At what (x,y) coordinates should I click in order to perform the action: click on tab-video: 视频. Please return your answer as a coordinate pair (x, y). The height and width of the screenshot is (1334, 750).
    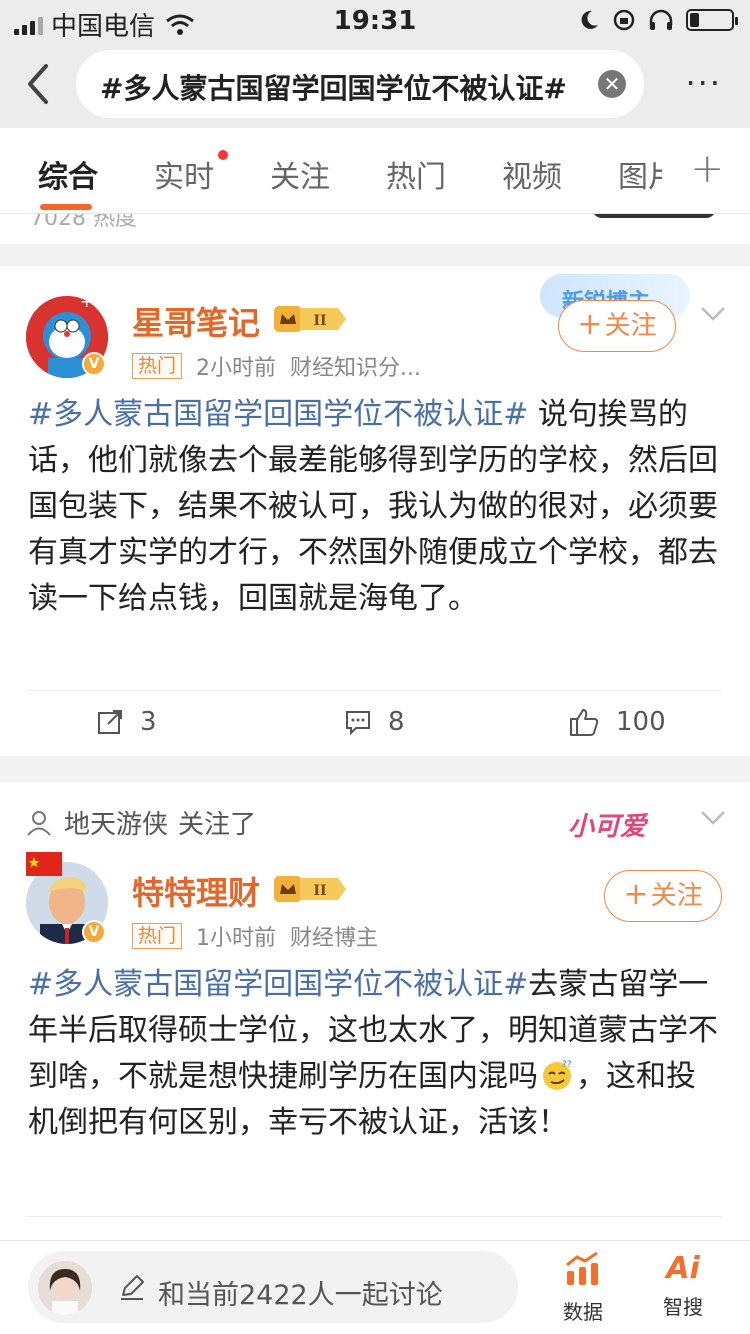
    Looking at the image, I should click on (532, 174).